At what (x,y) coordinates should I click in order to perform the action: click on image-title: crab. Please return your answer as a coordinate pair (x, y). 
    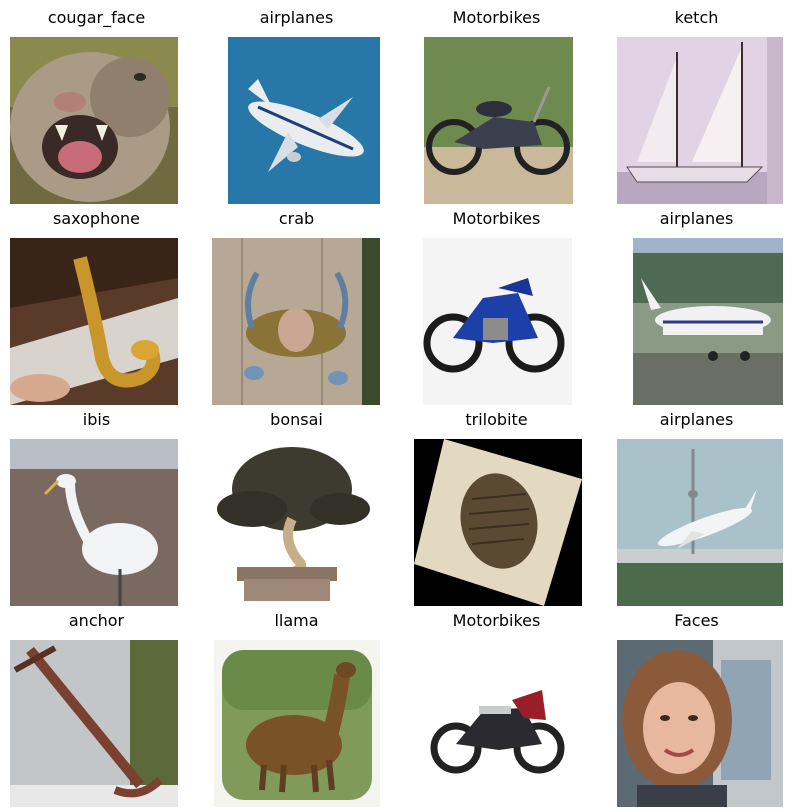
    Looking at the image, I should click on (296, 218).